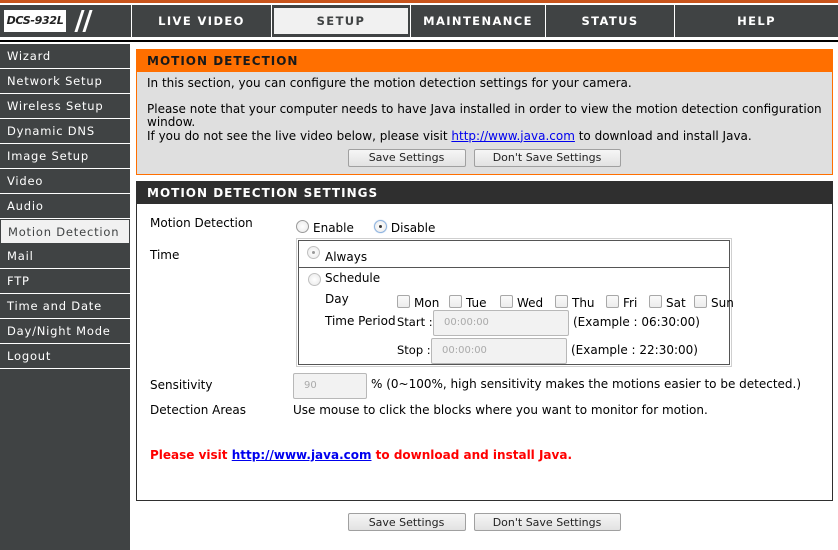 Image resolution: width=838 pixels, height=550 pixels. What do you see at coordinates (191, 455) in the screenshot?
I see `java-warning-text: Please visit` at bounding box center [191, 455].